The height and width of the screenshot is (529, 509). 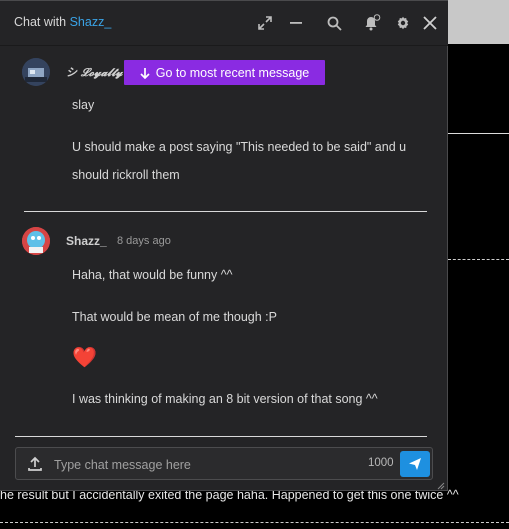 What do you see at coordinates (232, 72) in the screenshot?
I see `go-to-recent-label: Go to most recent message` at bounding box center [232, 72].